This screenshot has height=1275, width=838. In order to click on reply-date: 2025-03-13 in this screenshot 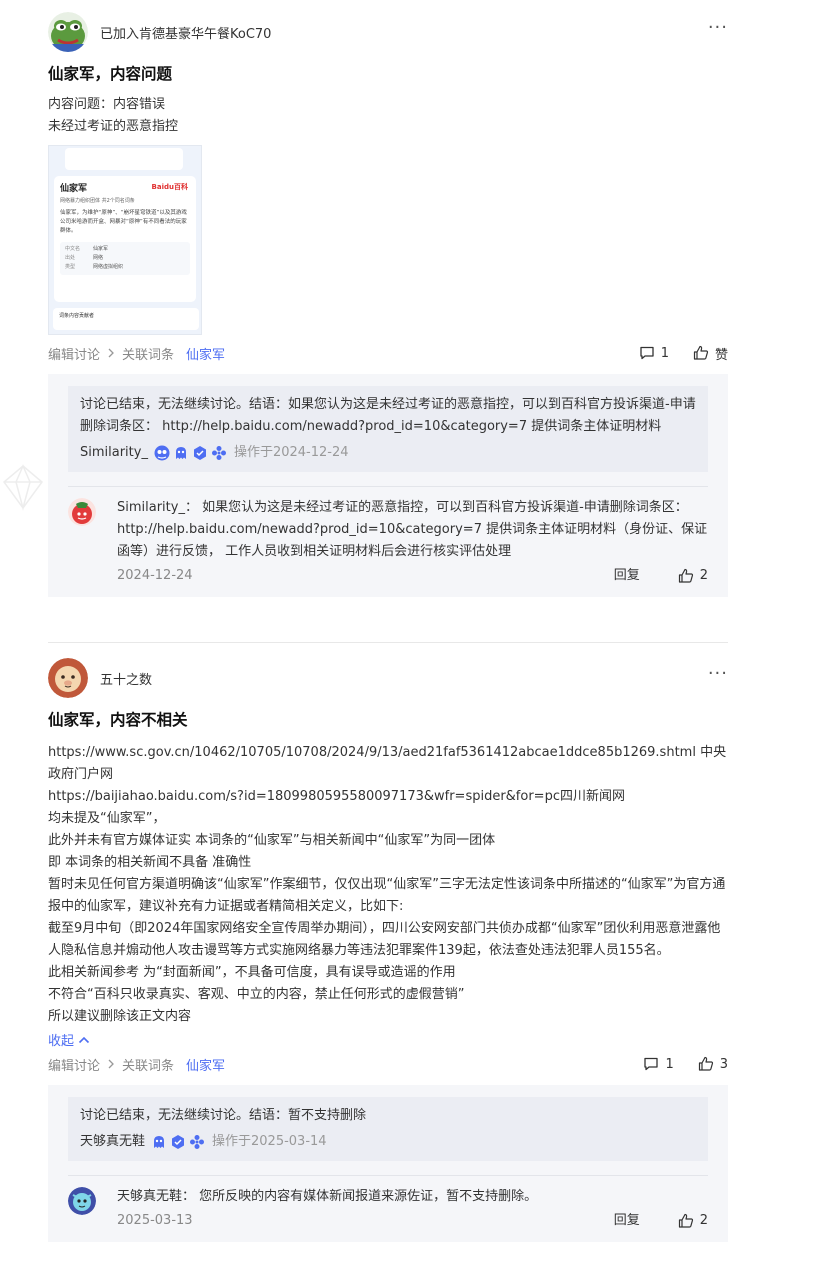, I will do `click(155, 1220)`.